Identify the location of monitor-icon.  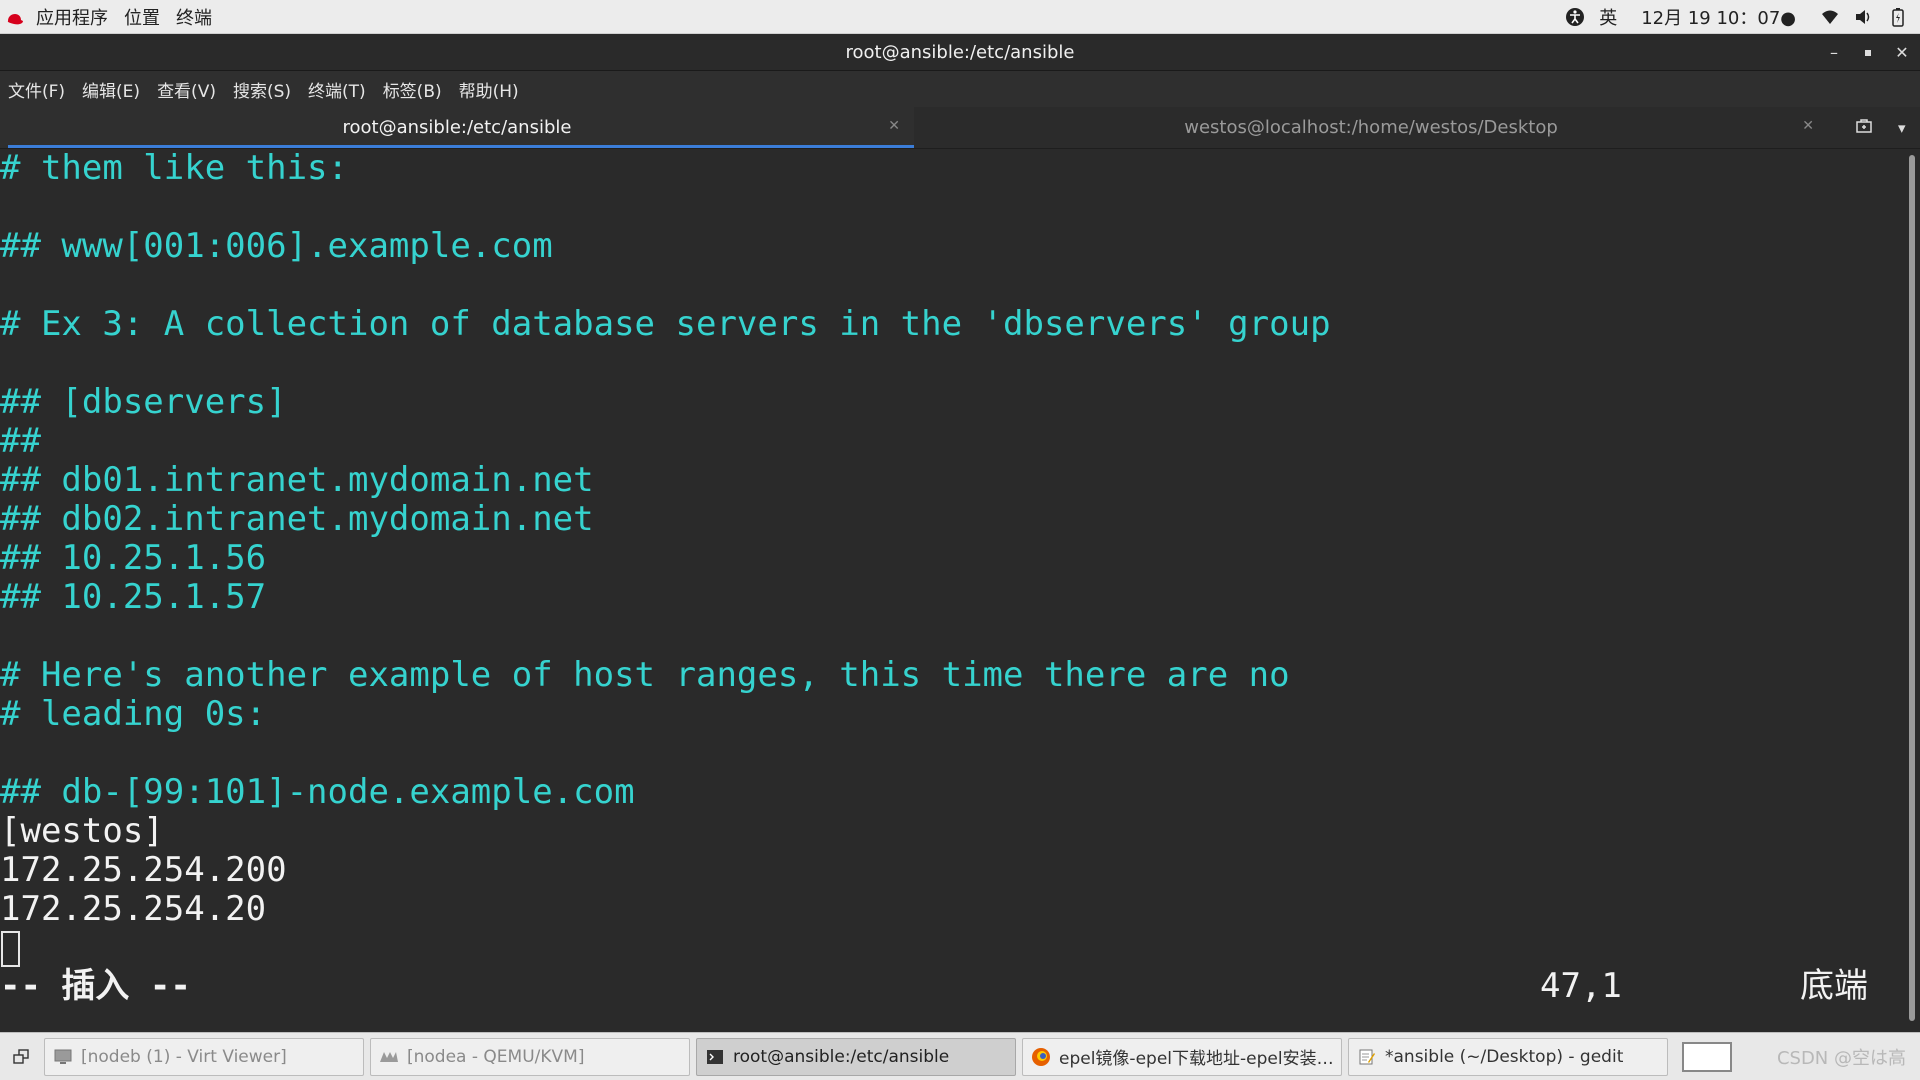
(63, 1057).